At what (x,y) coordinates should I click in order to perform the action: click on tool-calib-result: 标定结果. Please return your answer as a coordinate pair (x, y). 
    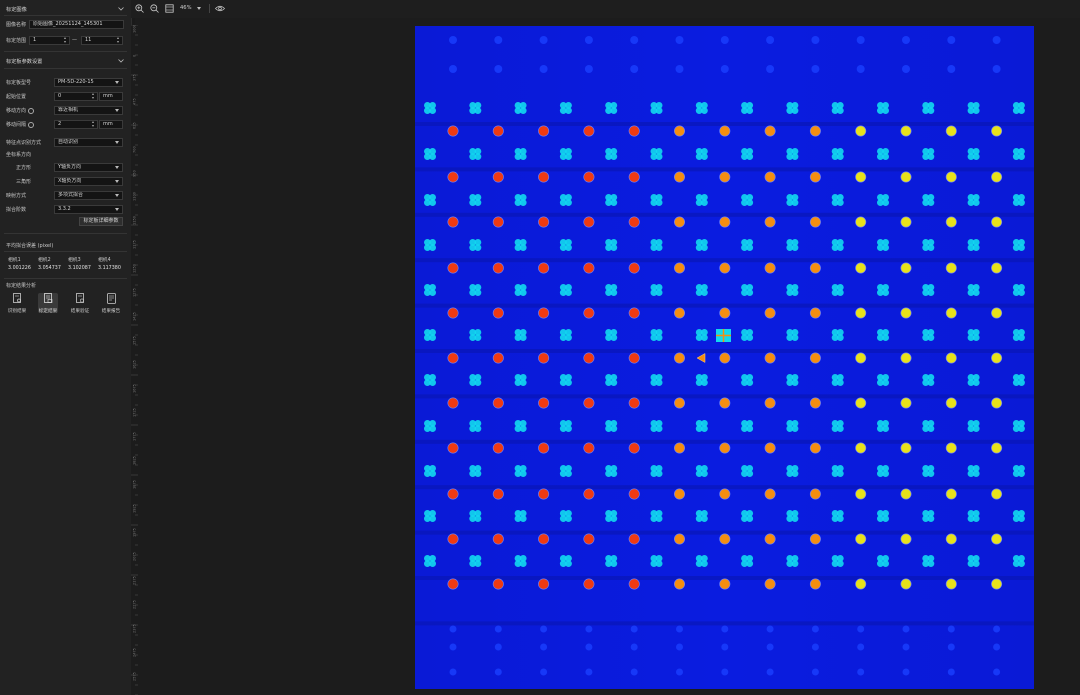
    Looking at the image, I should click on (48, 303).